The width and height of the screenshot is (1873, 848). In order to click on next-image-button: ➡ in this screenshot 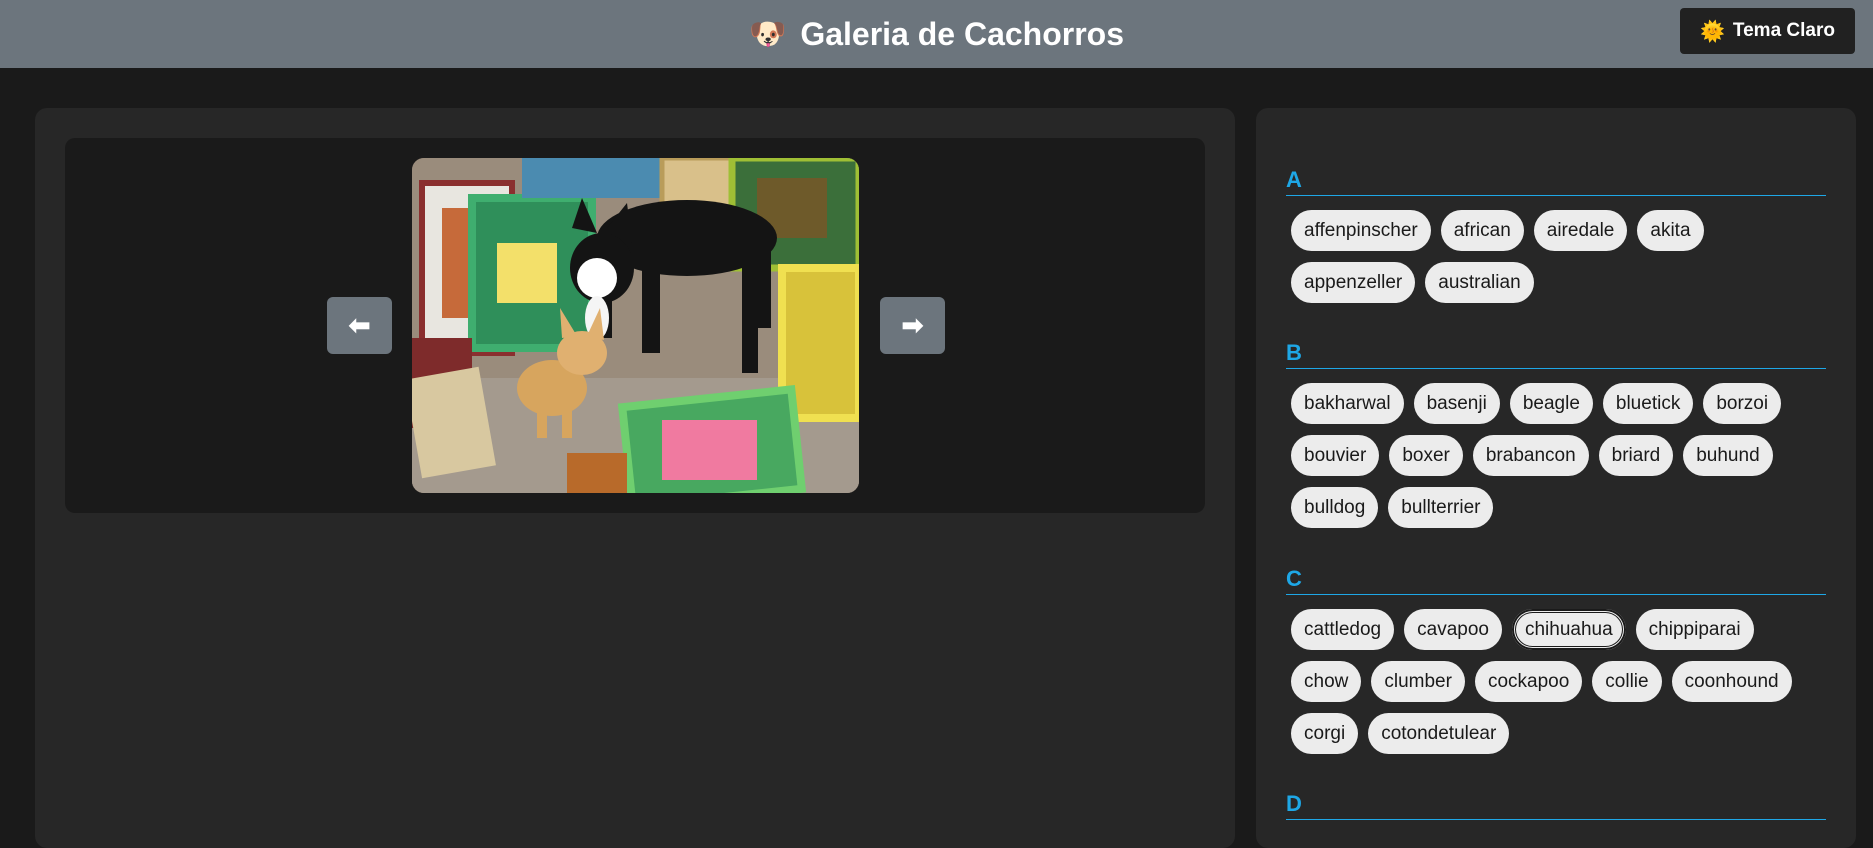, I will do `click(912, 325)`.